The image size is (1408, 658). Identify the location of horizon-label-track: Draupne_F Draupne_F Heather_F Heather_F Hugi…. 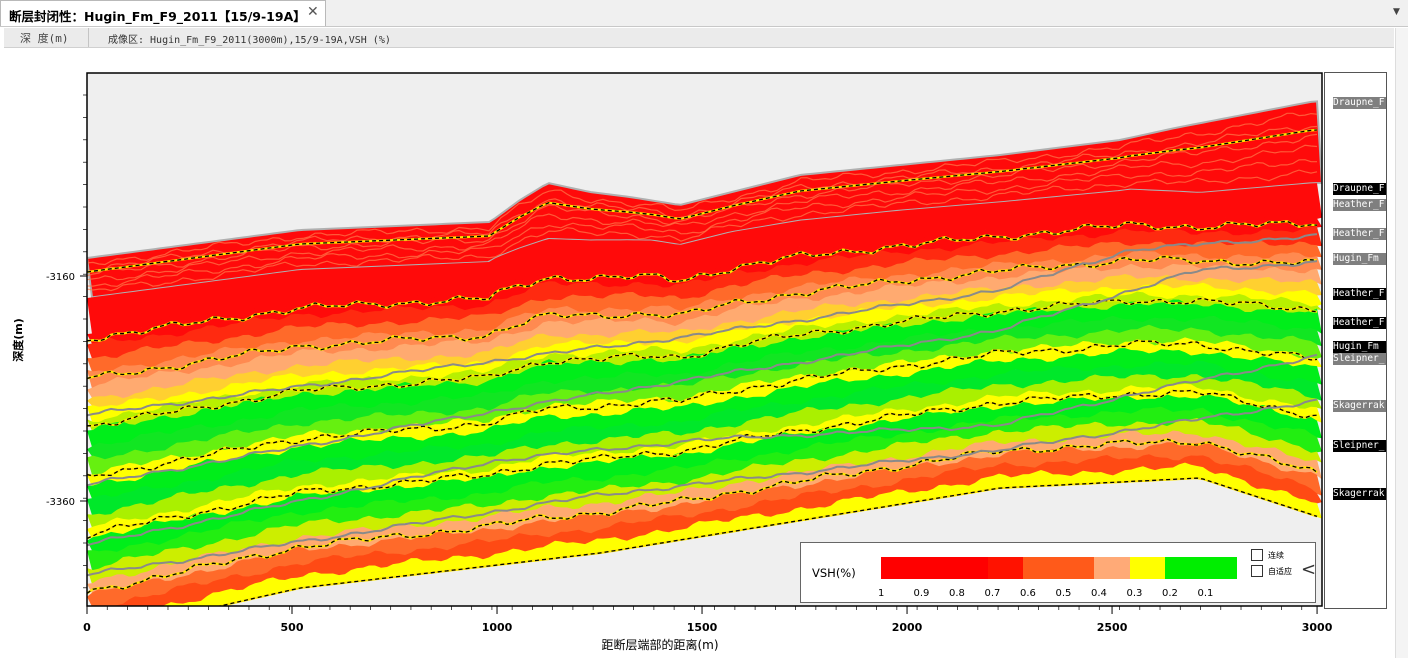
(1355, 340).